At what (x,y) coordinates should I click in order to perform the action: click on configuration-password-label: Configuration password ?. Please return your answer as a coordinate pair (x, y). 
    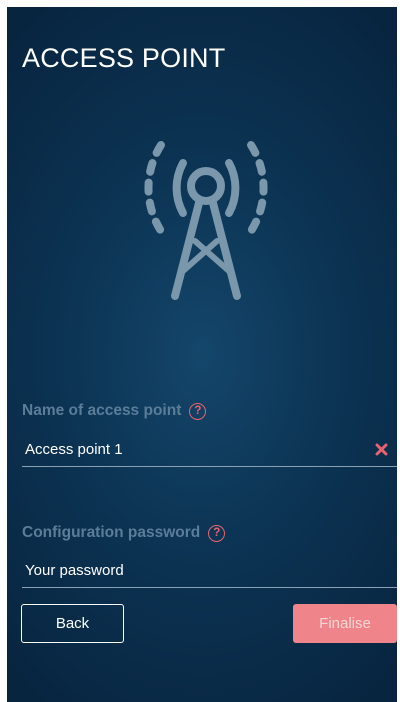
    Looking at the image, I should click on (124, 533).